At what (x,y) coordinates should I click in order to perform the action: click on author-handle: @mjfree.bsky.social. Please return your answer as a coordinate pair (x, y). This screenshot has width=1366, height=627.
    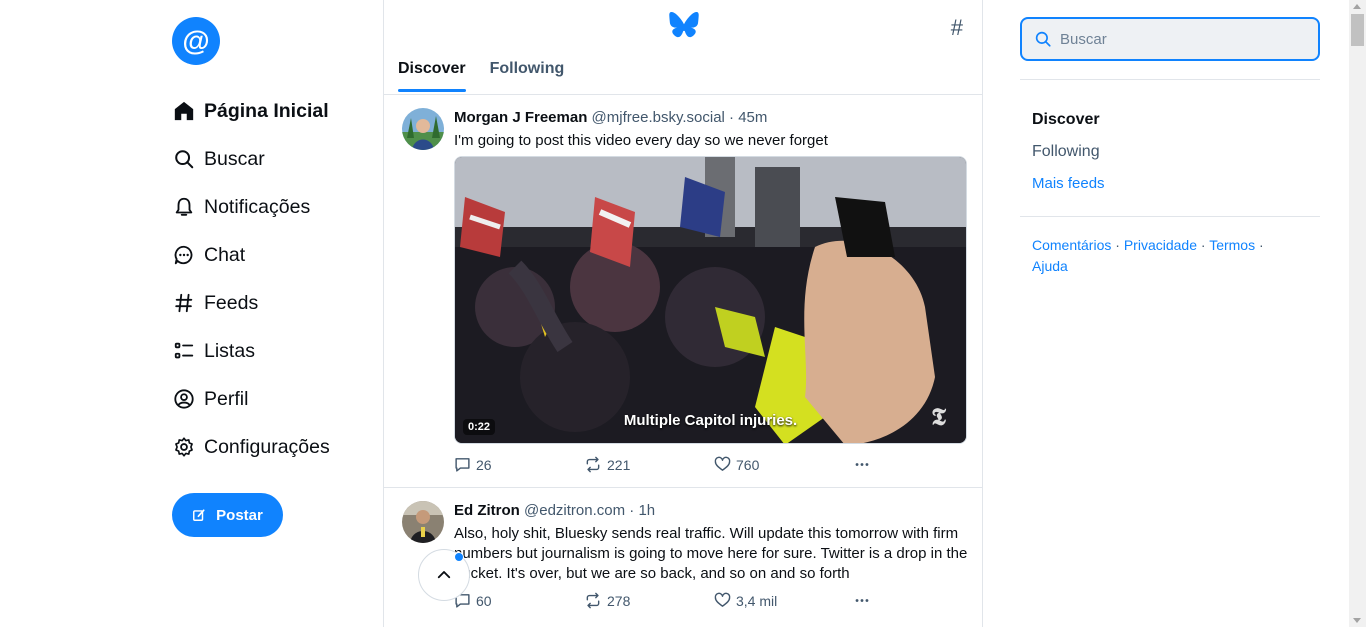
    Looking at the image, I should click on (658, 117).